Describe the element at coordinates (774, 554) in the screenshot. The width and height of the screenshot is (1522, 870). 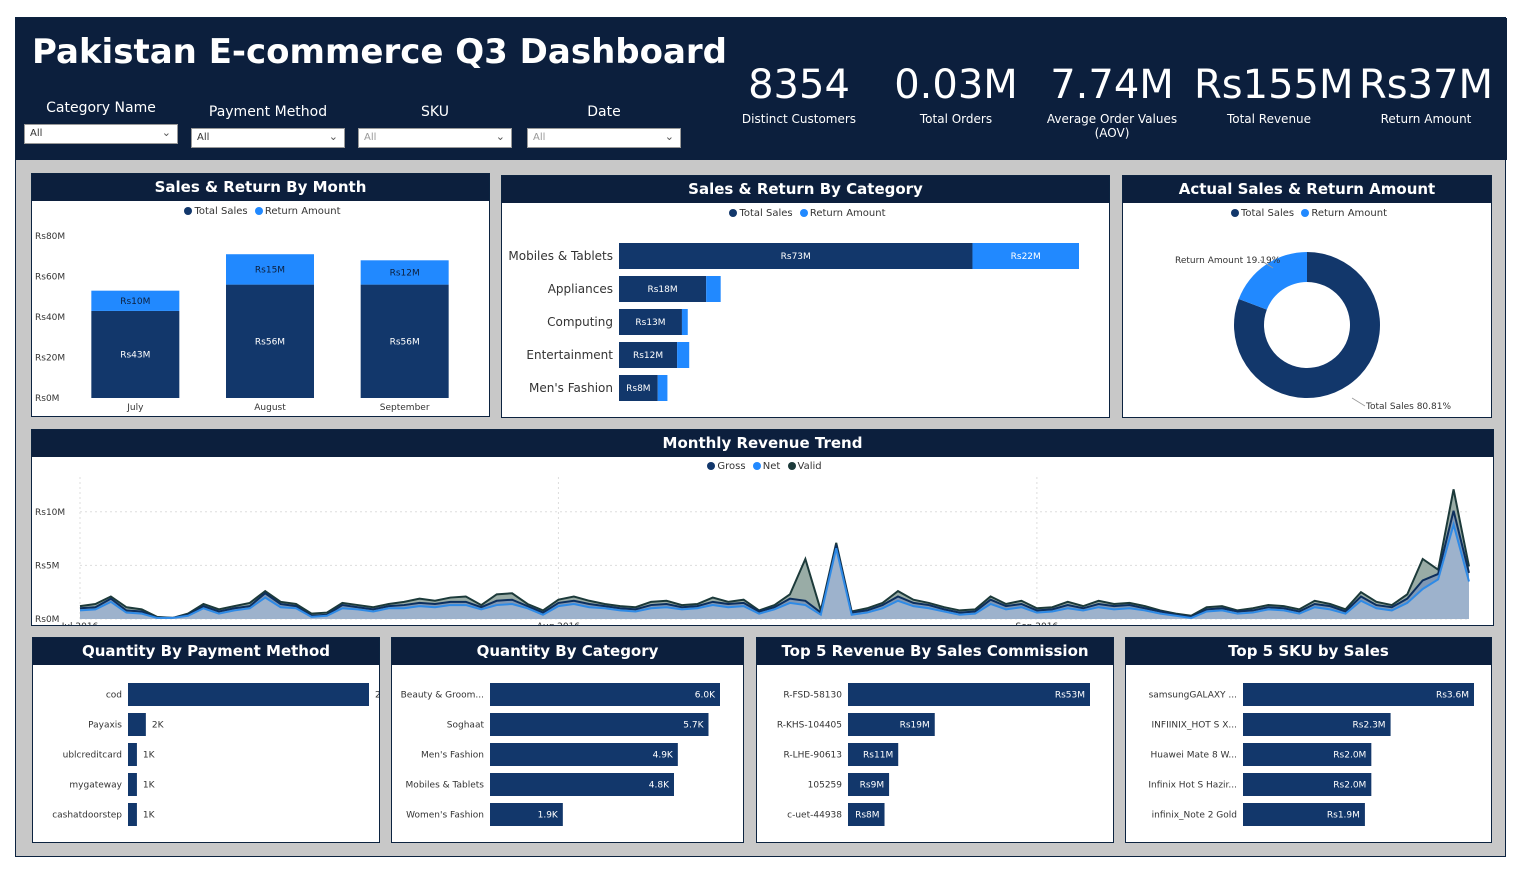
I see `area-valid` at that location.